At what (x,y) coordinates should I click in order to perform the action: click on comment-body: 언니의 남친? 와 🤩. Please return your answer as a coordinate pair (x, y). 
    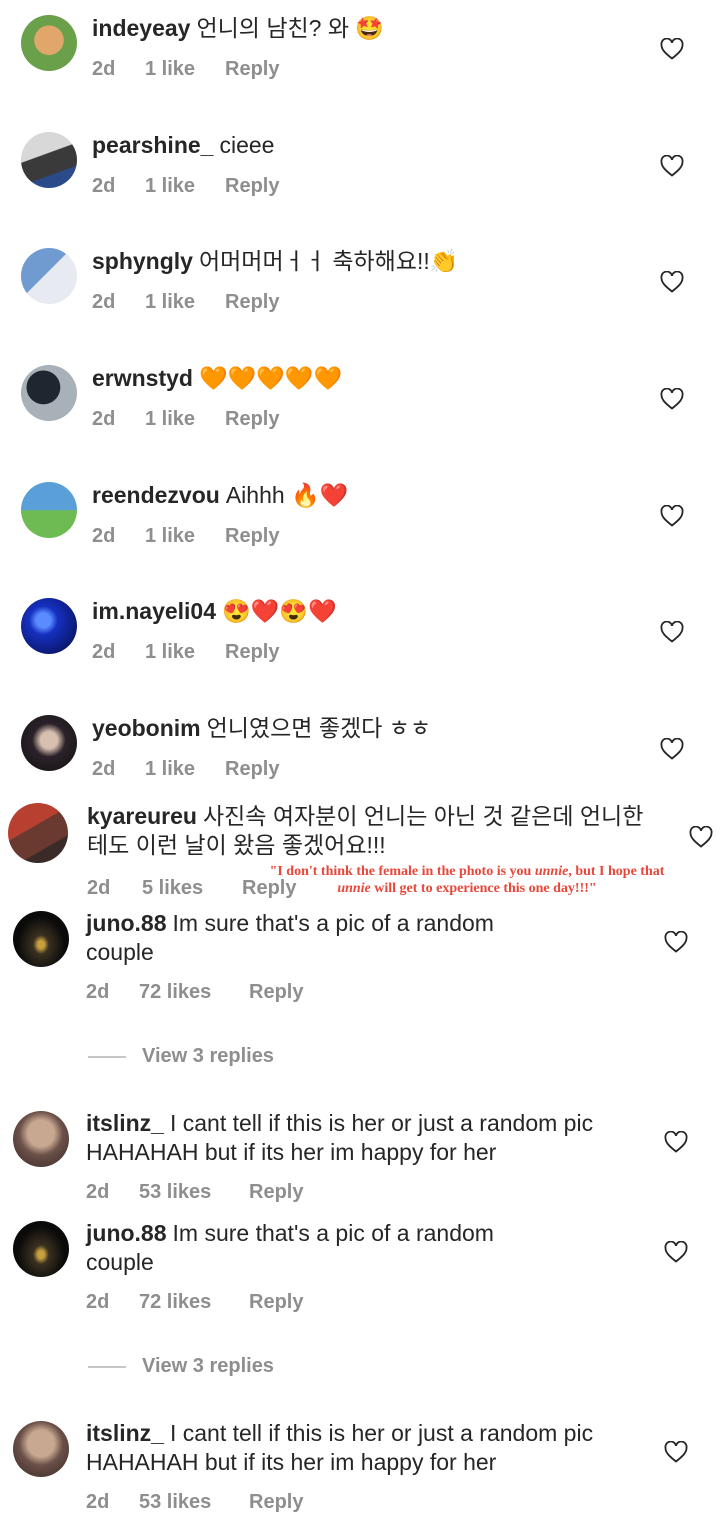
    Looking at the image, I should click on (290, 28).